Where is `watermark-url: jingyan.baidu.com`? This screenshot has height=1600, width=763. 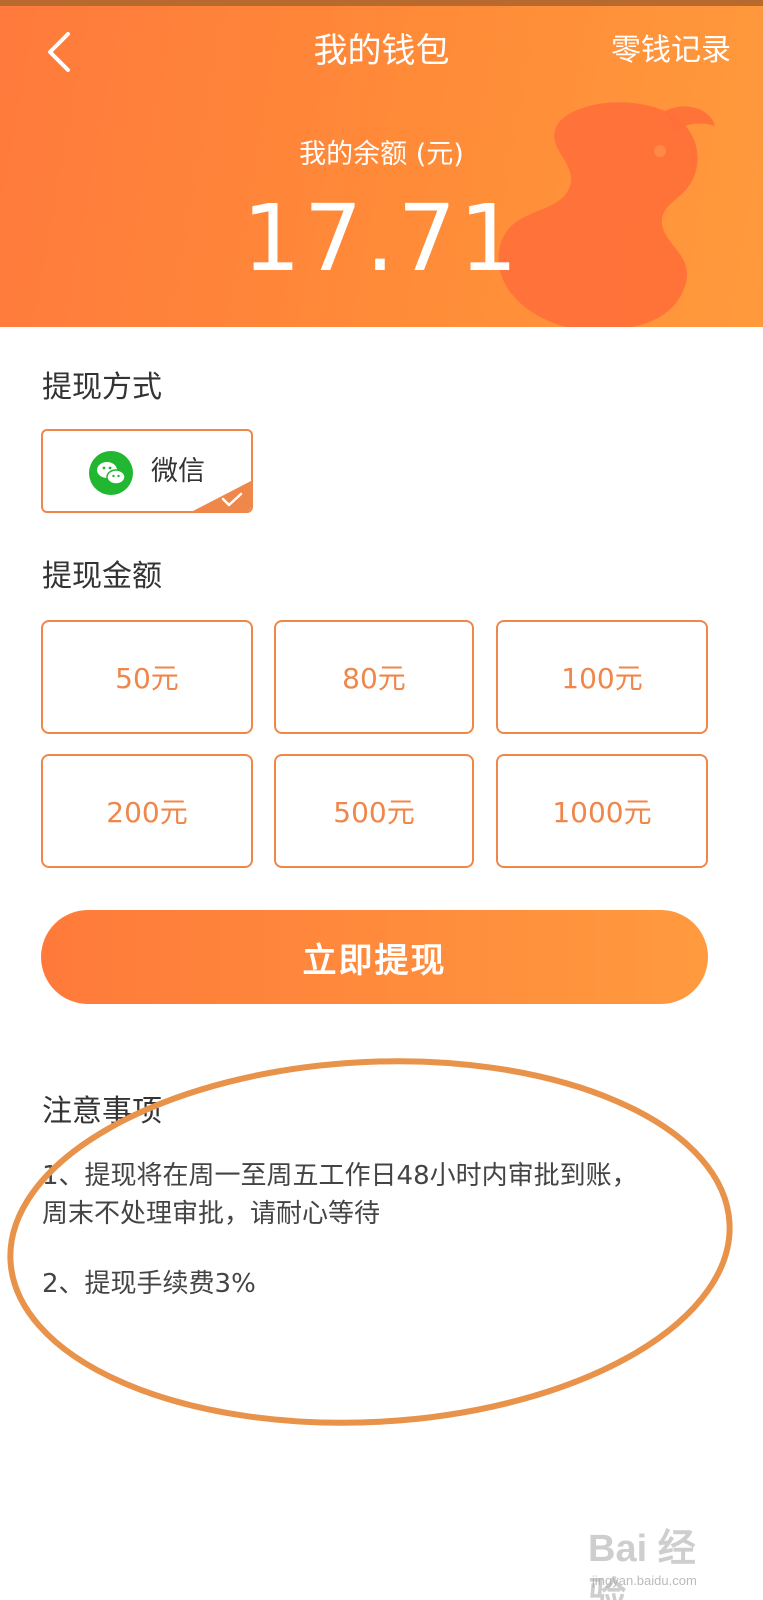 watermark-url: jingyan.baidu.com is located at coordinates (644, 1580).